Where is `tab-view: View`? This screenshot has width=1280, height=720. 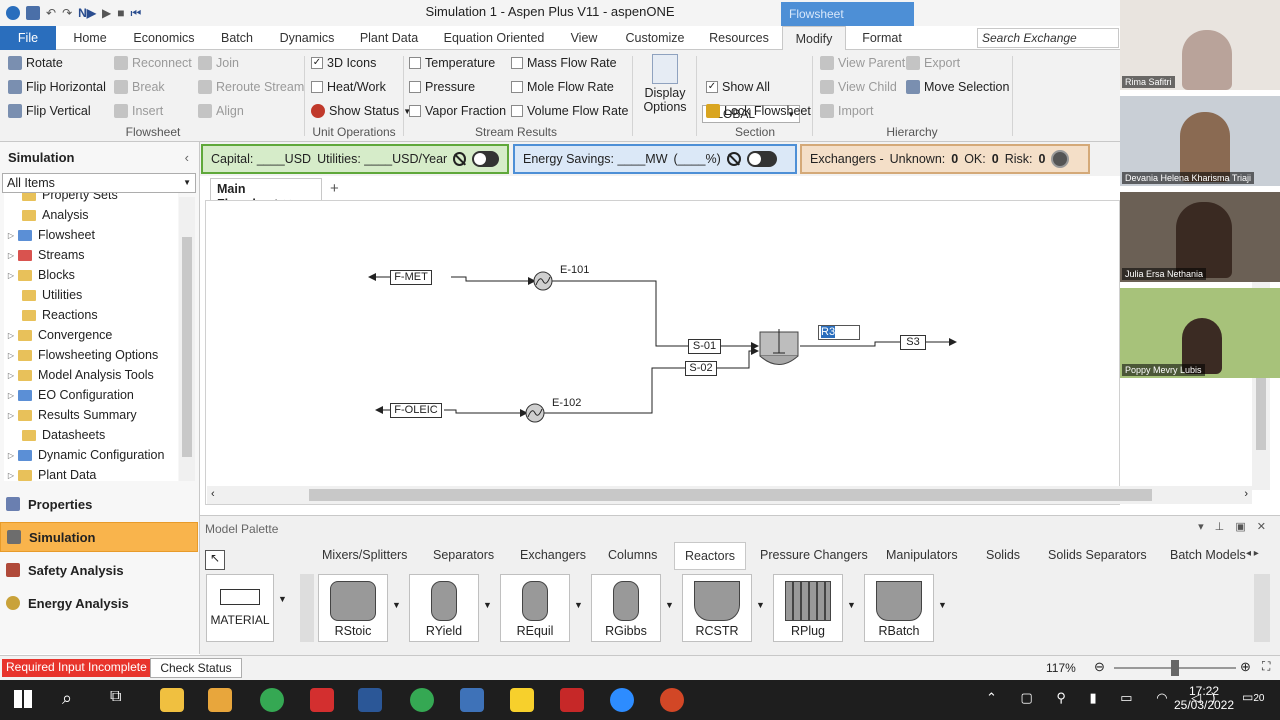
tab-view: View is located at coordinates (584, 38).